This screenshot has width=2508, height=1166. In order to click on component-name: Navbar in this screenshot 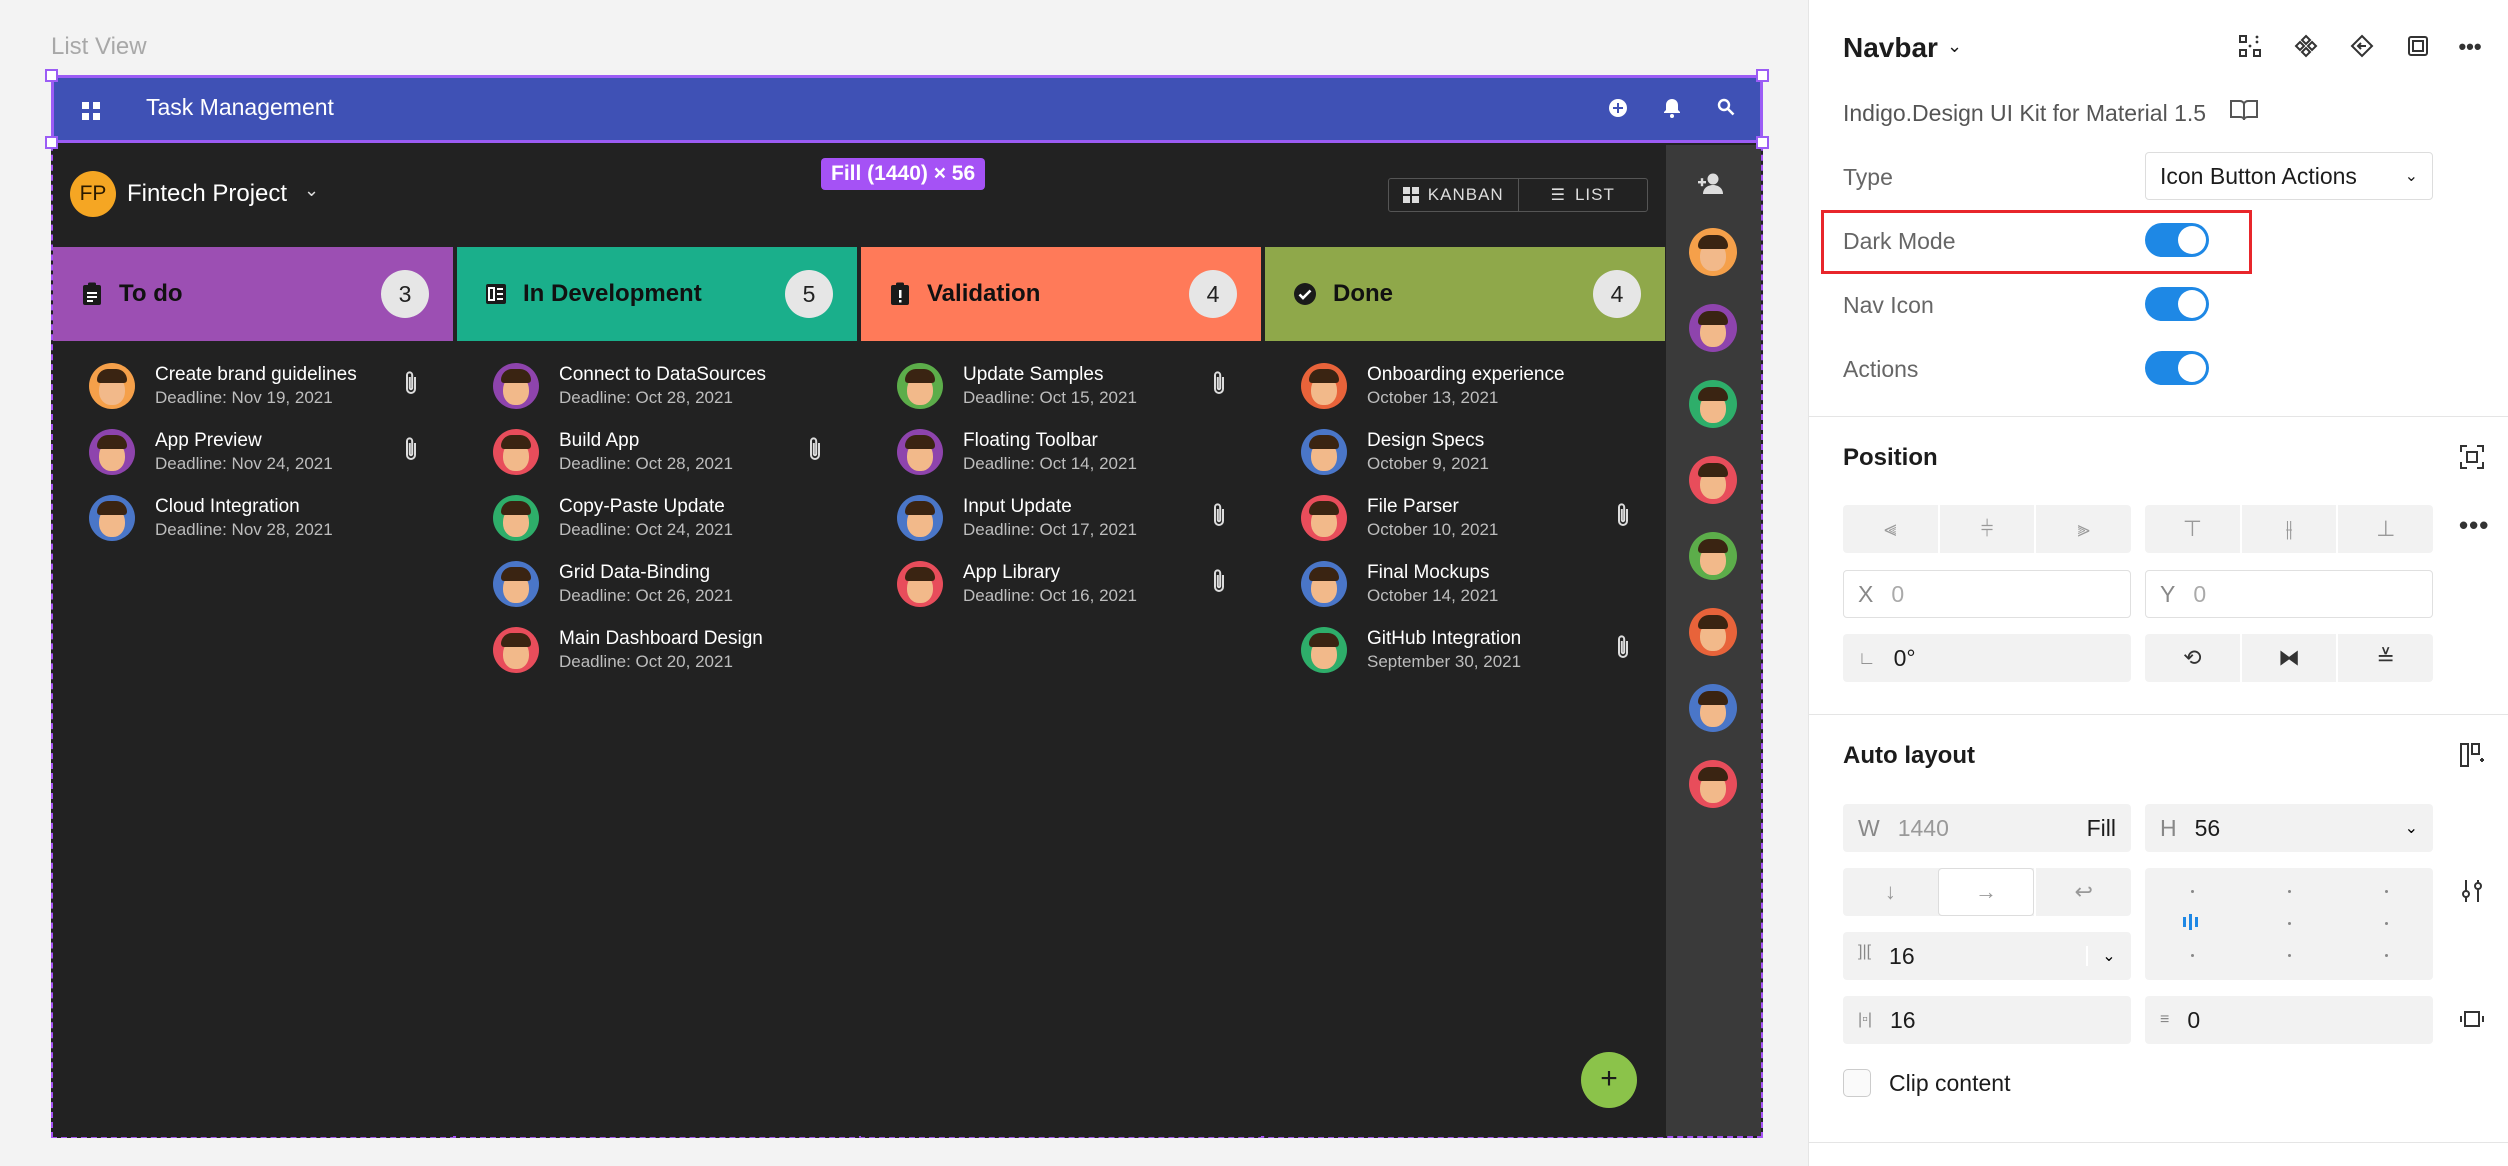, I will do `click(1890, 48)`.